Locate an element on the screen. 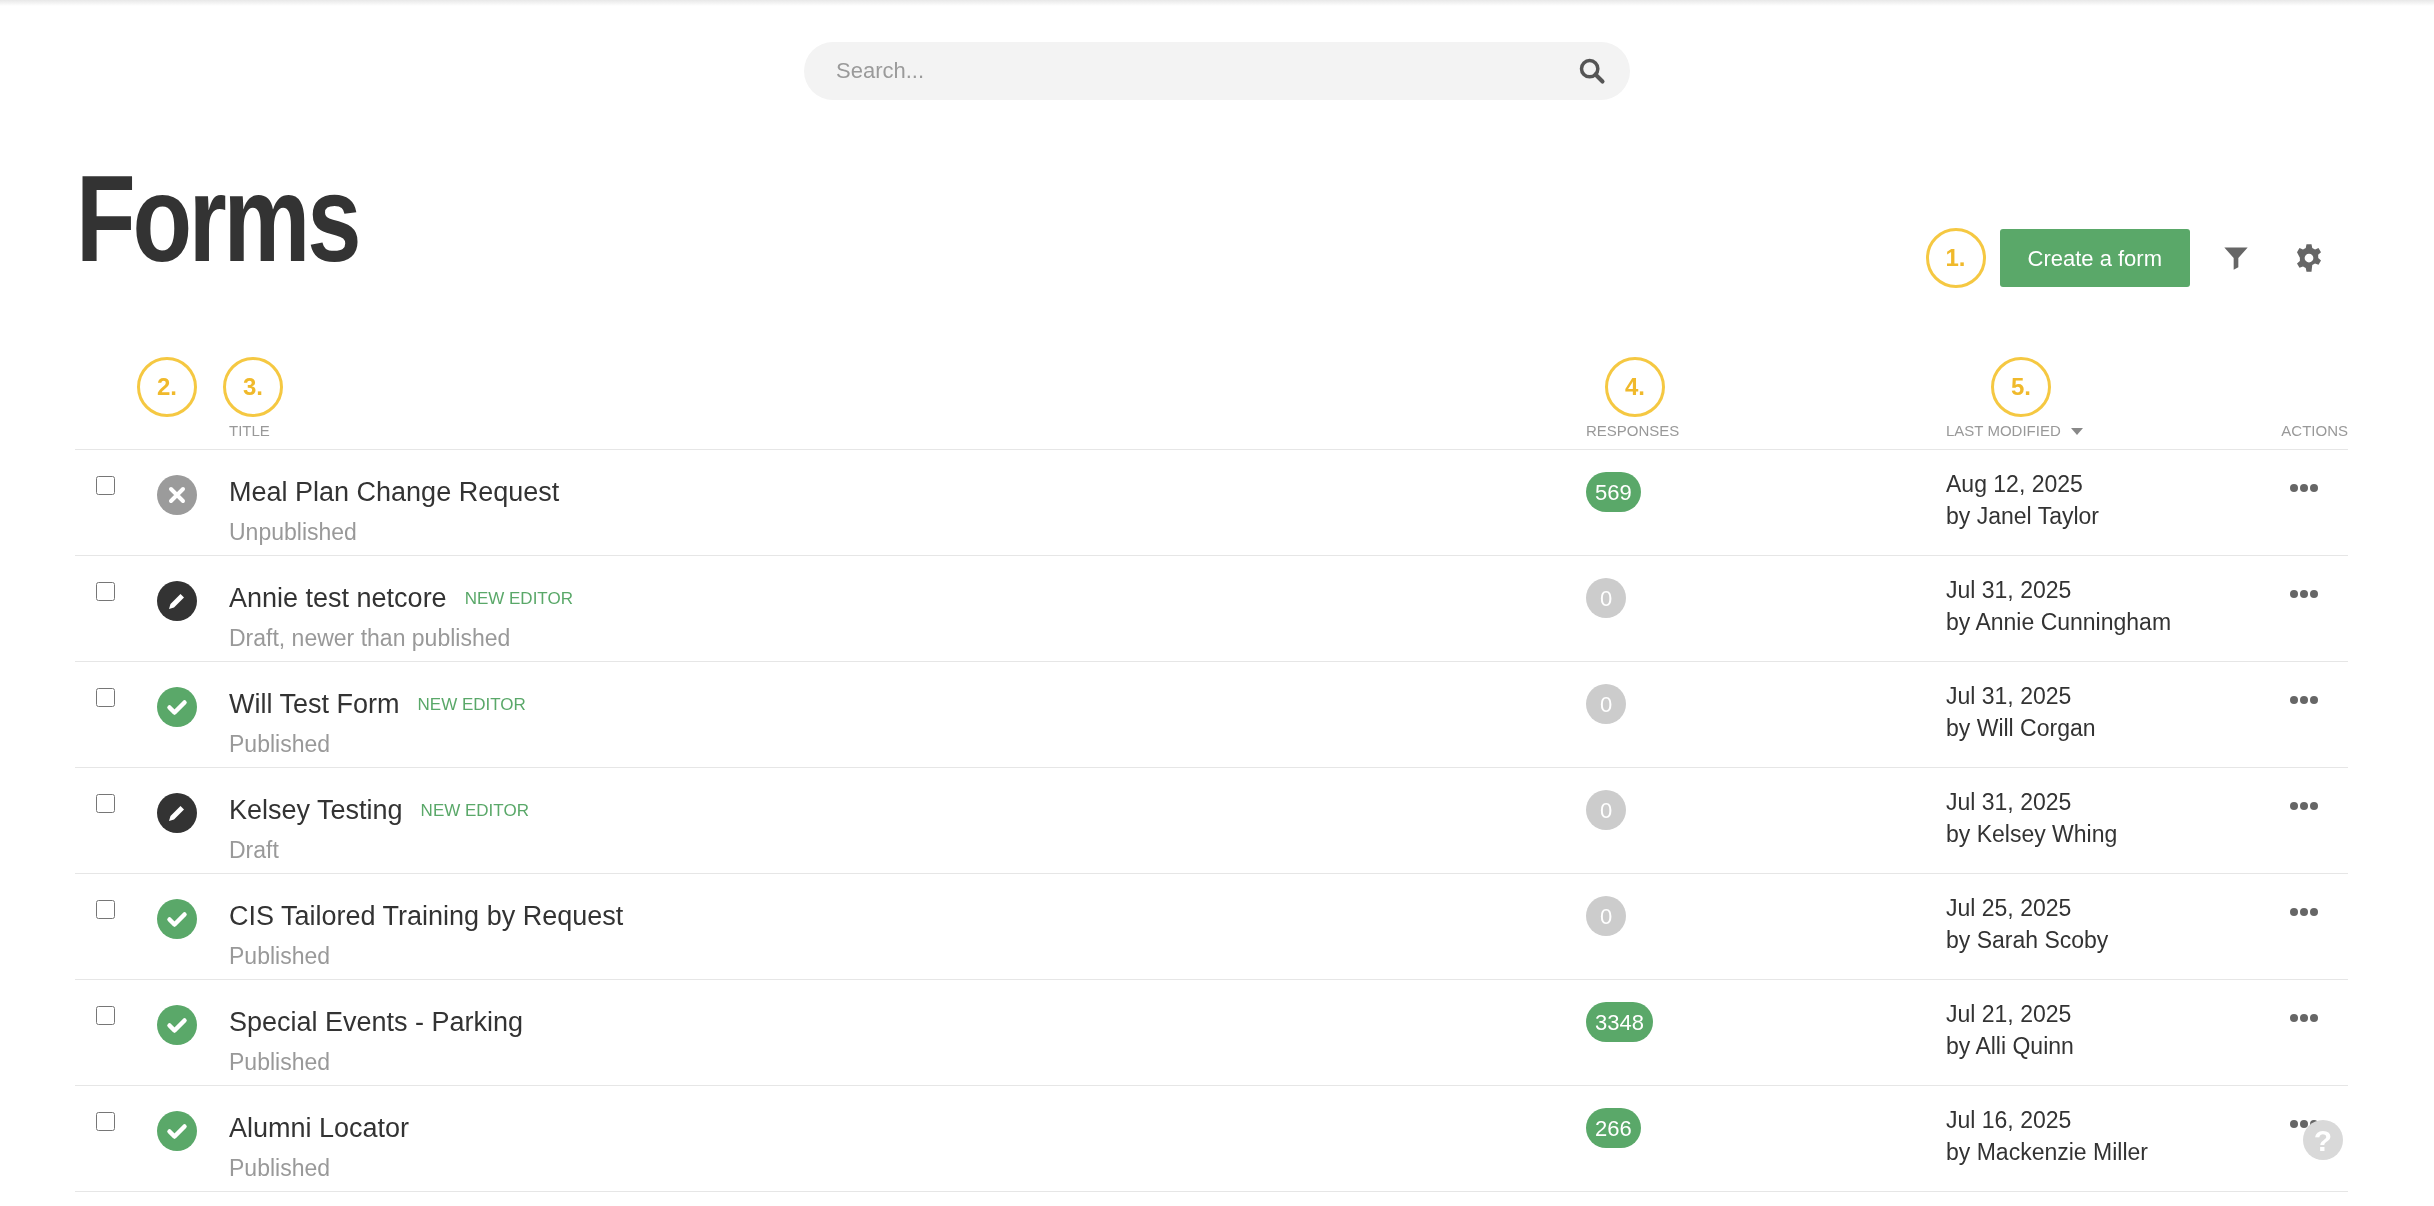 The height and width of the screenshot is (1206, 2434). modified-date: Jul 21, 2025 is located at coordinates (2009, 1014).